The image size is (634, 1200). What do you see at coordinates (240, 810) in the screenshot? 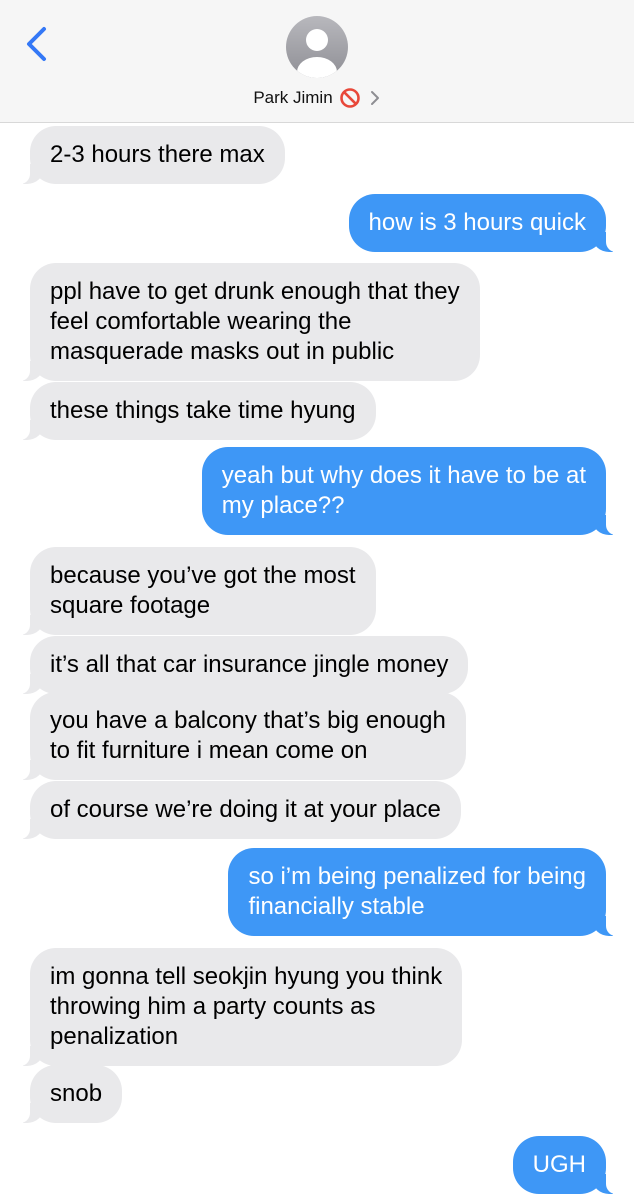
I see `message-bubble-incoming: of course we’re doing it at your place` at bounding box center [240, 810].